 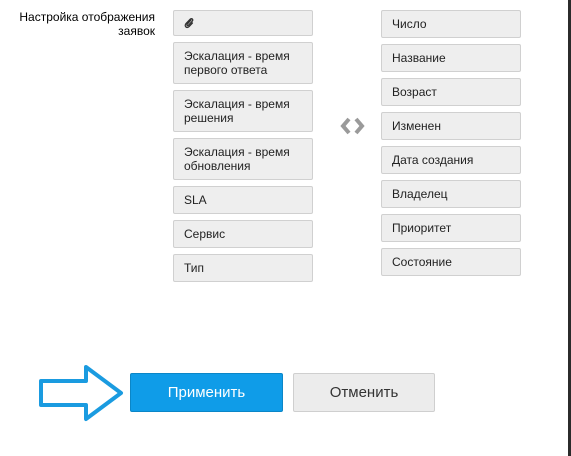 I want to click on selected-column-age: Возраст, so click(x=451, y=92).